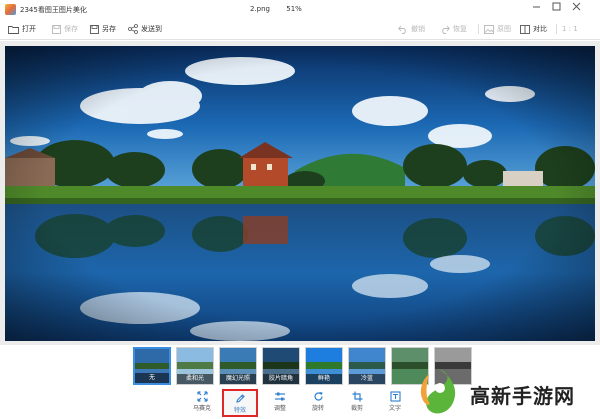  I want to click on ratio-label: 1, so click(570, 29).